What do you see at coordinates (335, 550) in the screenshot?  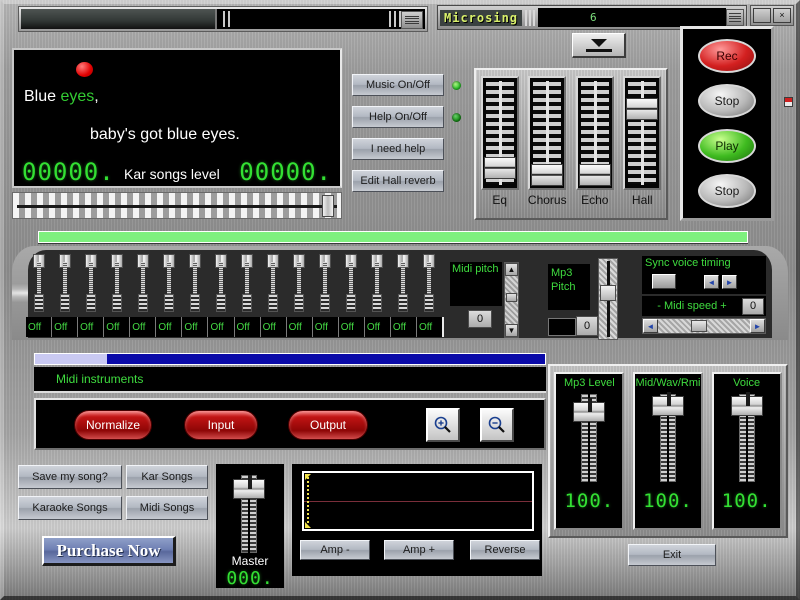 I see `amp-decrease-button: Amp -` at bounding box center [335, 550].